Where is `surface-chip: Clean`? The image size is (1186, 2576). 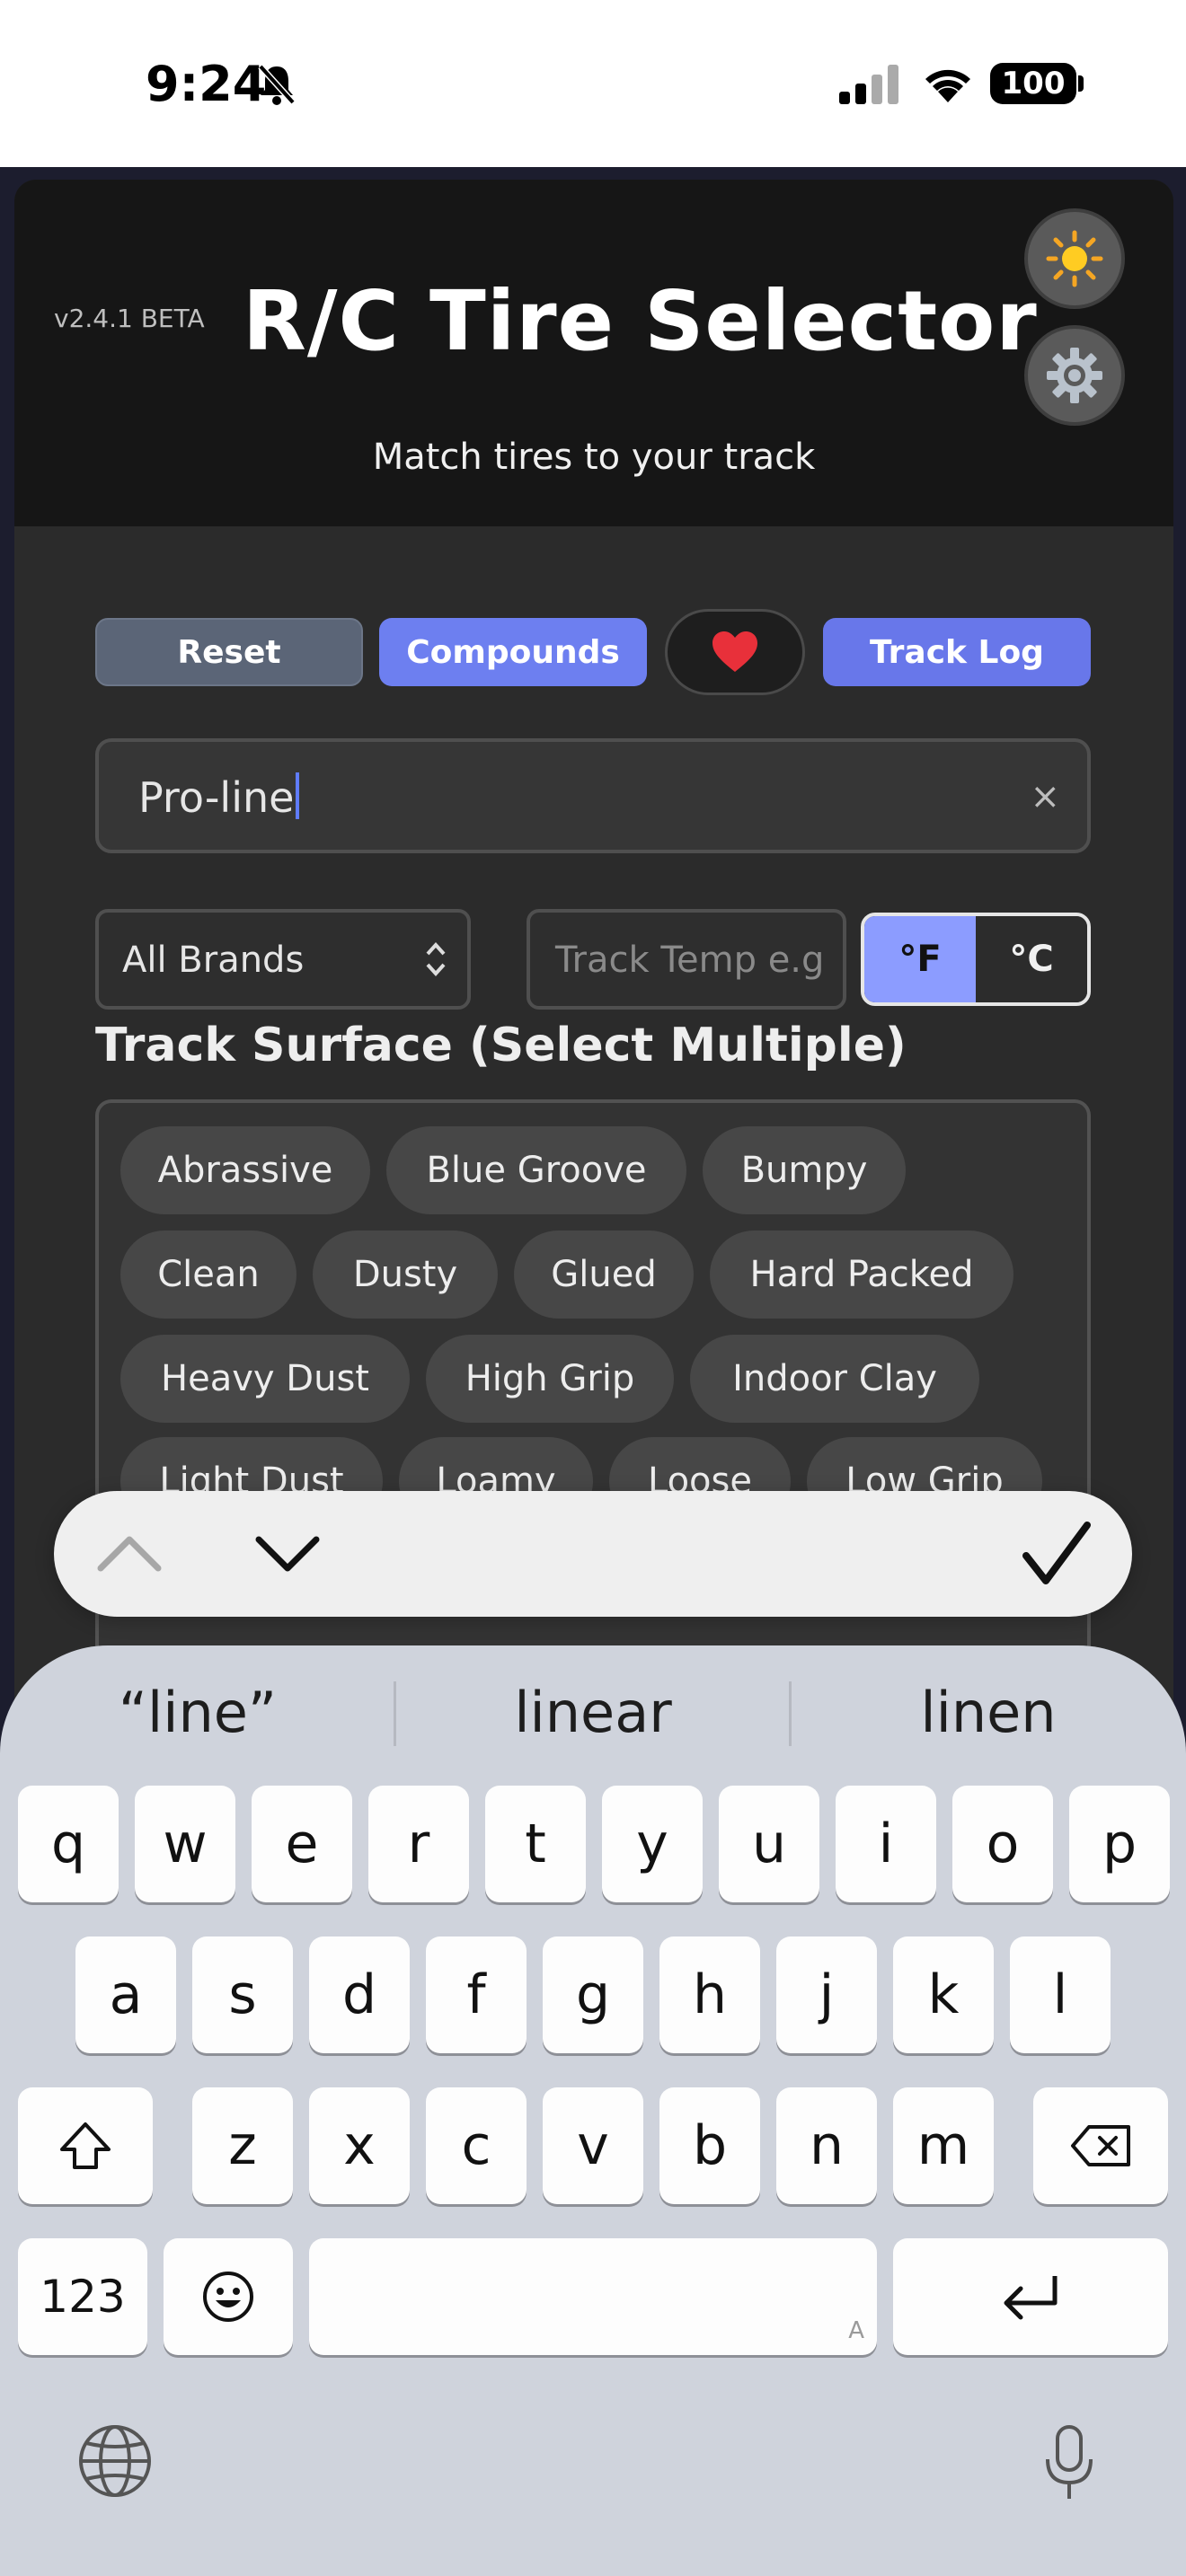 surface-chip: Clean is located at coordinates (208, 1275).